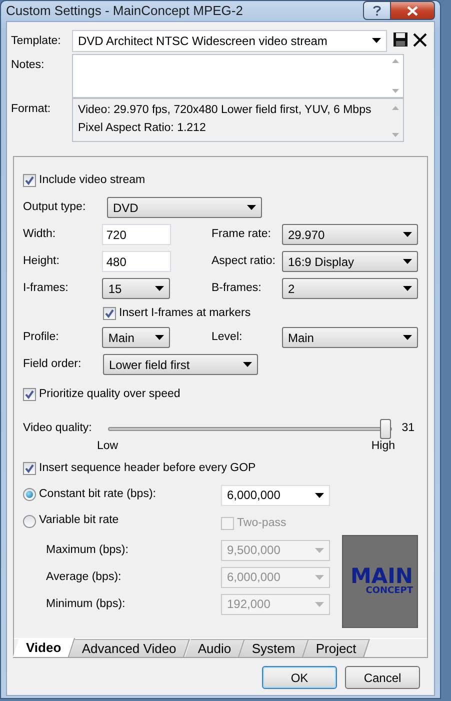 Image resolution: width=451 pixels, height=701 pixels. What do you see at coordinates (408, 428) in the screenshot?
I see `slider-value: 31` at bounding box center [408, 428].